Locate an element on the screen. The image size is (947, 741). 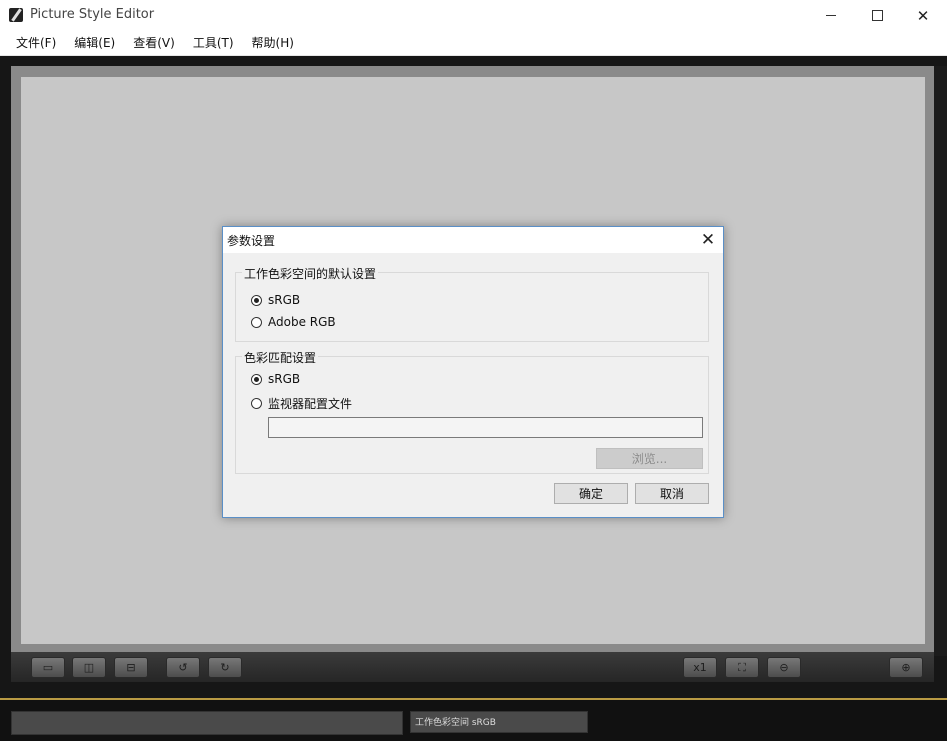
fit-screen-button: ⛶ is located at coordinates (742, 667).